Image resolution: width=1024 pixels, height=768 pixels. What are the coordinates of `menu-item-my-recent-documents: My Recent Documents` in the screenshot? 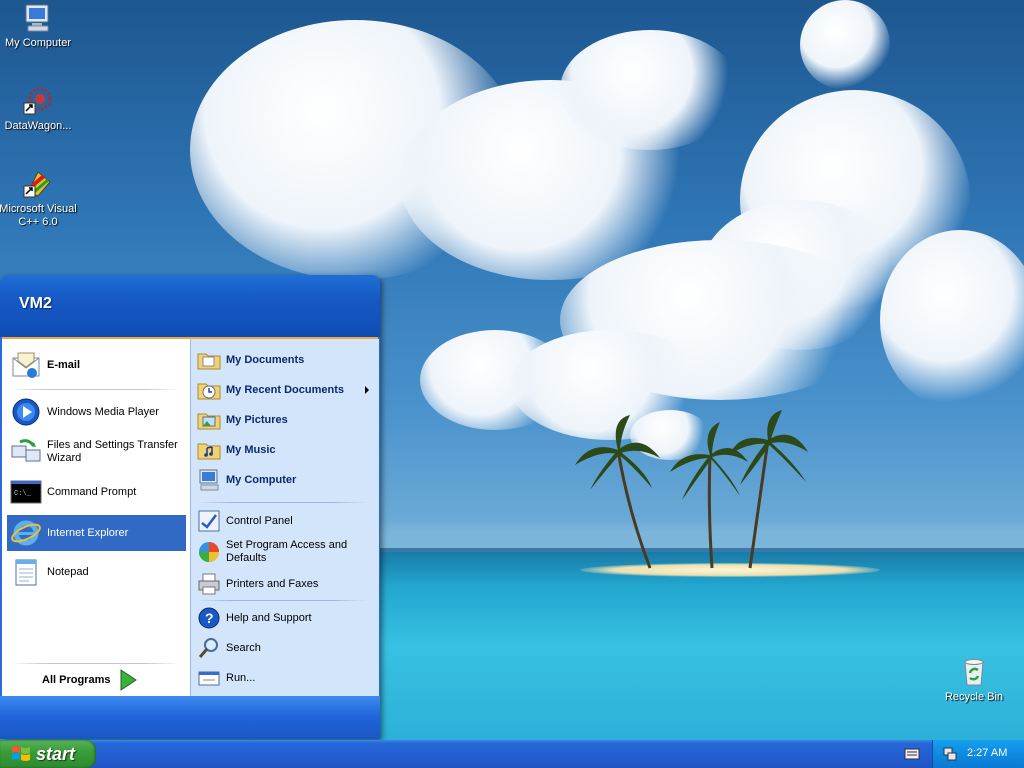 It's located at (285, 390).